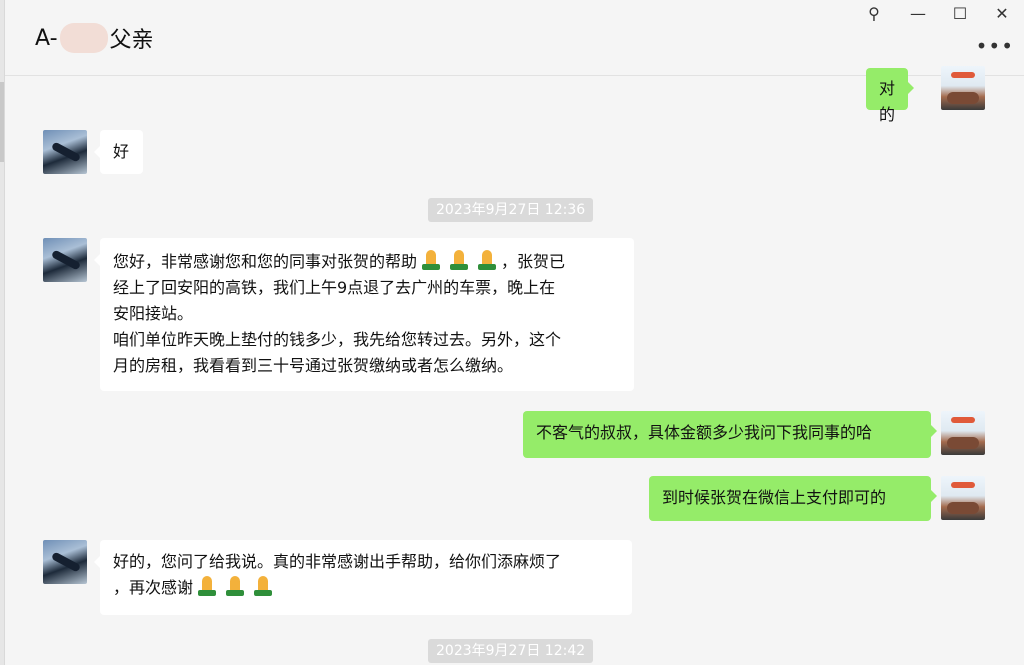  What do you see at coordinates (83, 38) in the screenshot?
I see `redacted-name-mark` at bounding box center [83, 38].